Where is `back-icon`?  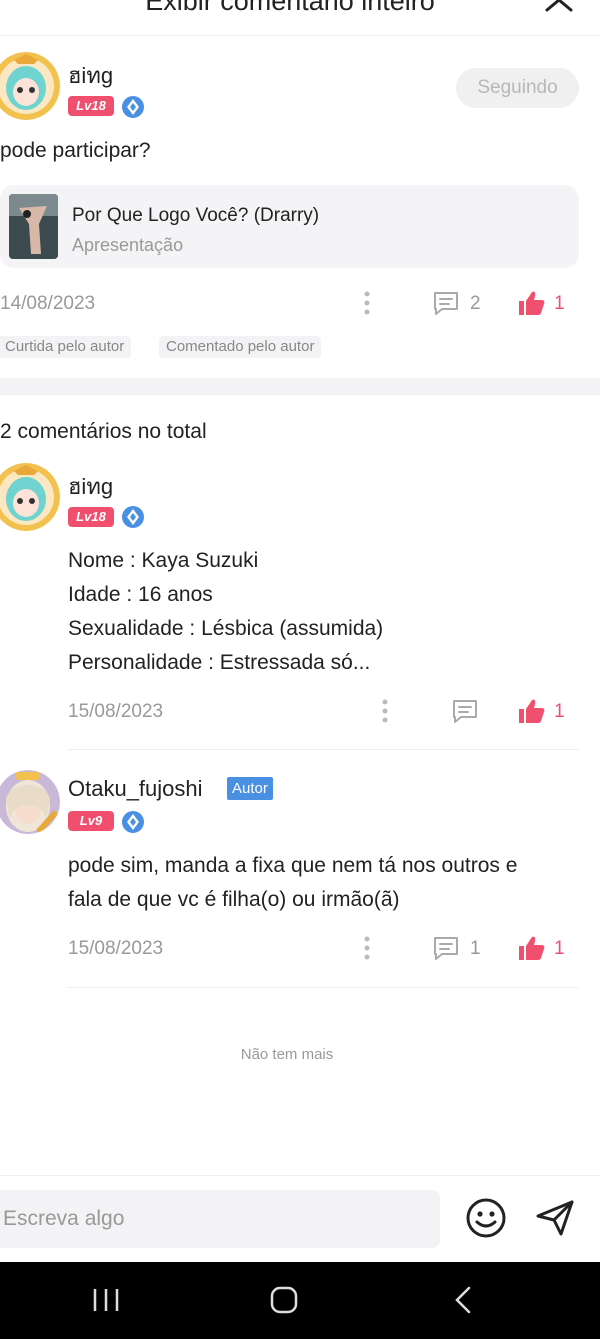 back-icon is located at coordinates (463, 1300).